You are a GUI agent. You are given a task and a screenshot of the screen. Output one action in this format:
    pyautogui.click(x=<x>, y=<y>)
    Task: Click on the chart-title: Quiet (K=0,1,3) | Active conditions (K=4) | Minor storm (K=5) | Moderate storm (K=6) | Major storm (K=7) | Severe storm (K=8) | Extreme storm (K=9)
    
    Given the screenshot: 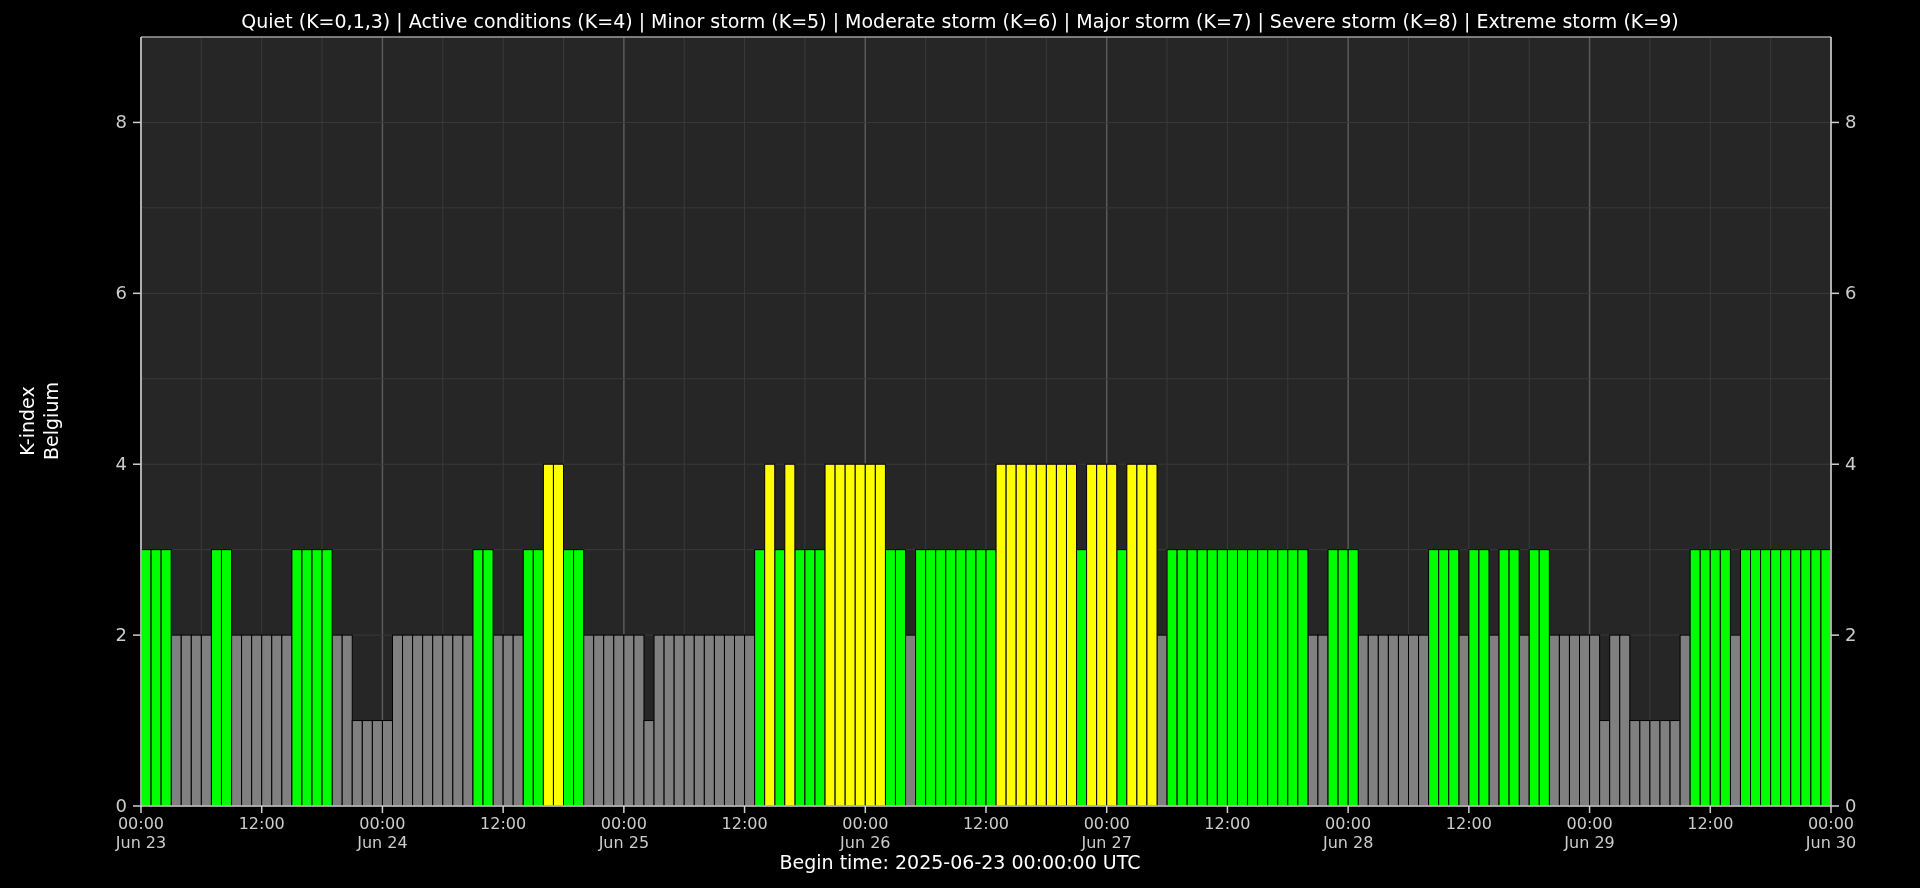 What is the action you would take?
    pyautogui.click(x=960, y=21)
    